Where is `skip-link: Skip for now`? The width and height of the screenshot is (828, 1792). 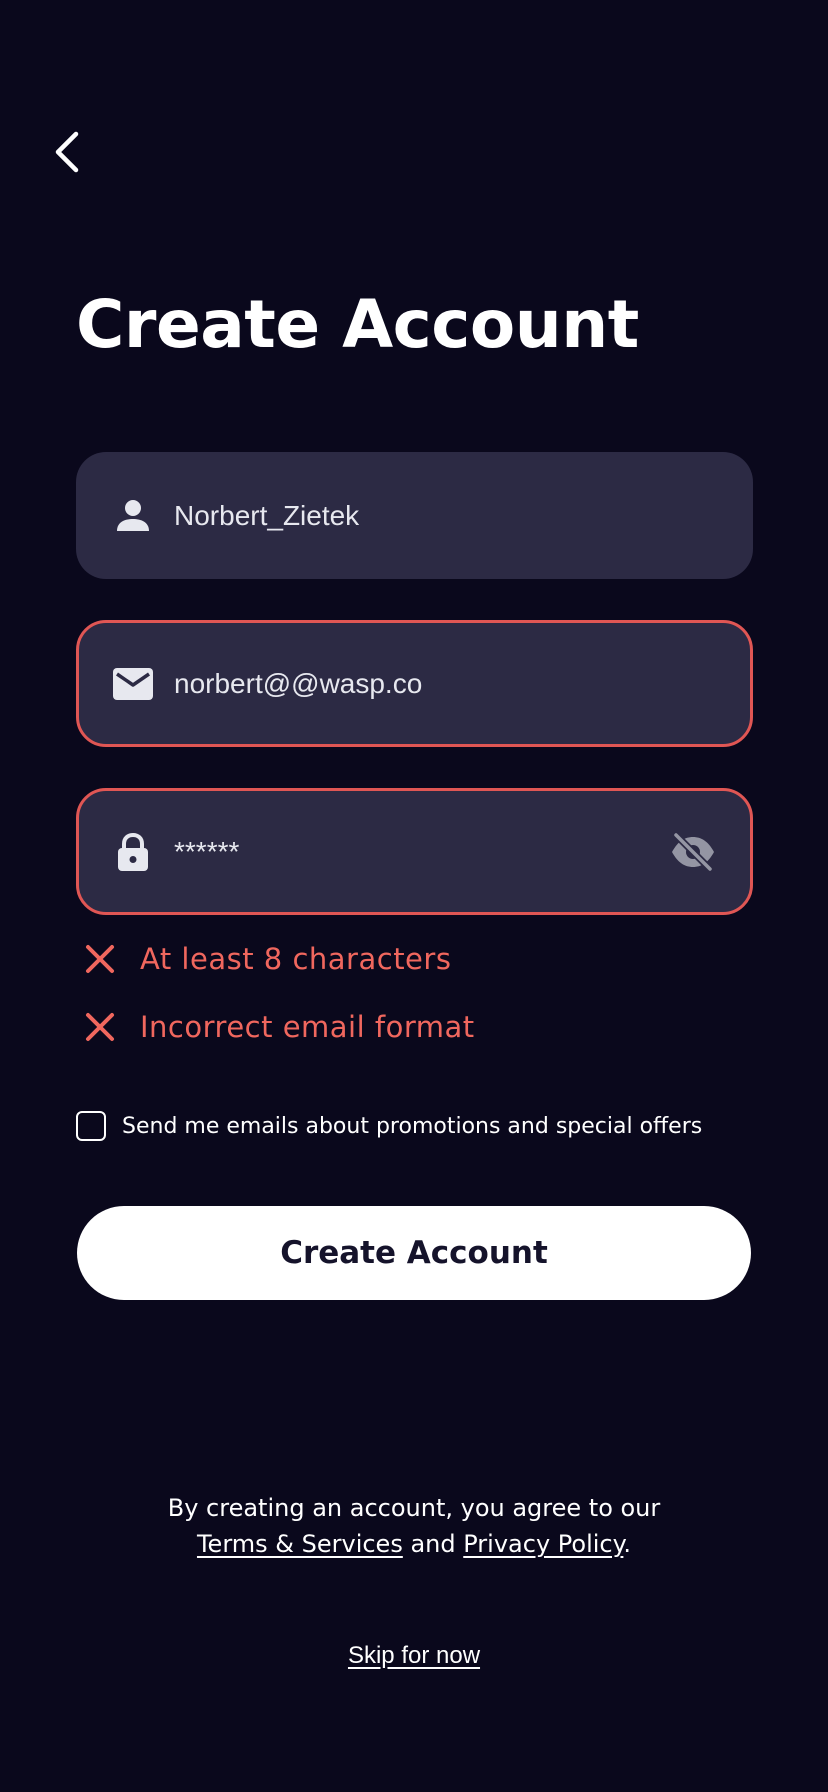
skip-link: Skip for now is located at coordinates (414, 1655).